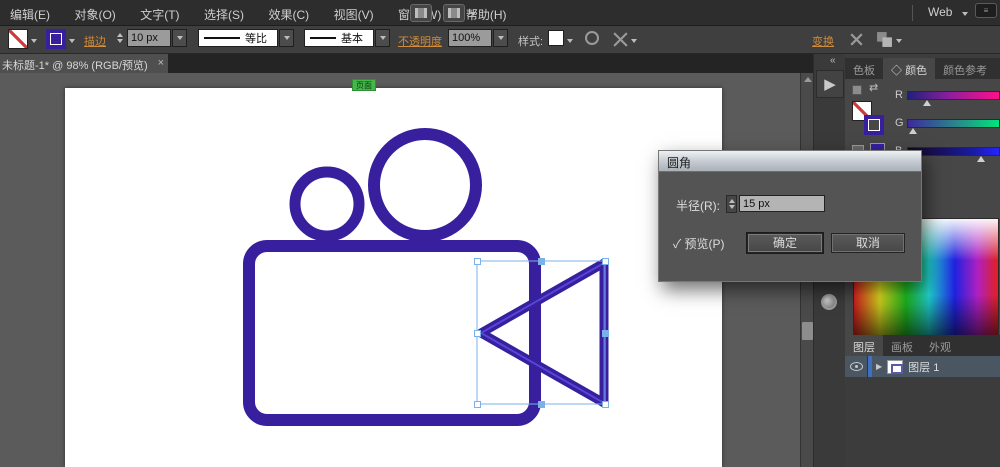 The image size is (1000, 467). I want to click on tab-layers: 图层, so click(864, 345).